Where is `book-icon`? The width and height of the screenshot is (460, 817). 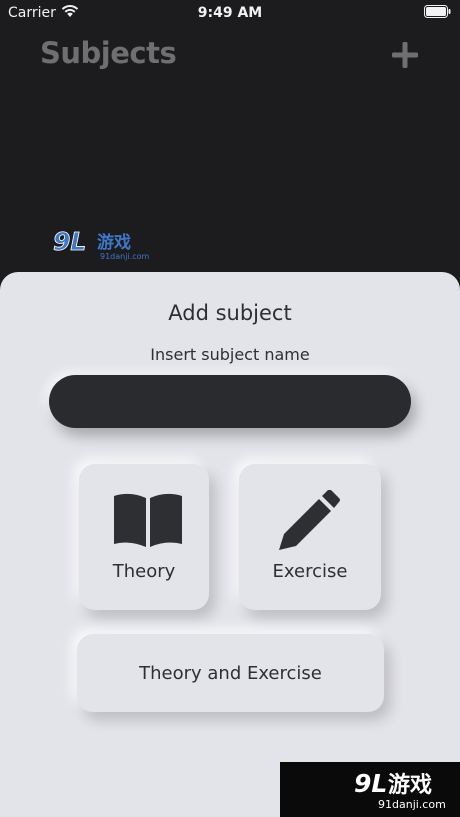
book-icon is located at coordinates (148, 520).